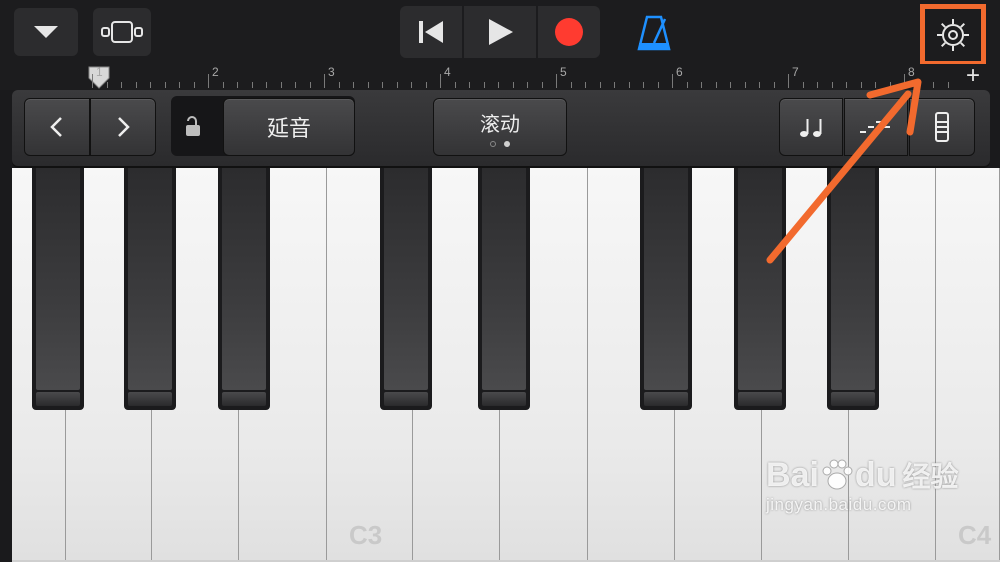 The height and width of the screenshot is (562, 1000). What do you see at coordinates (792, 474) in the screenshot?
I see `watermark-brand: Bai` at bounding box center [792, 474].